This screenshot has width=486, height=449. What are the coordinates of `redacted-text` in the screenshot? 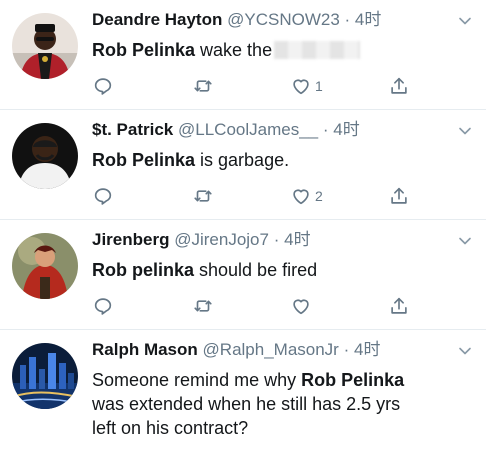 It's located at (317, 50).